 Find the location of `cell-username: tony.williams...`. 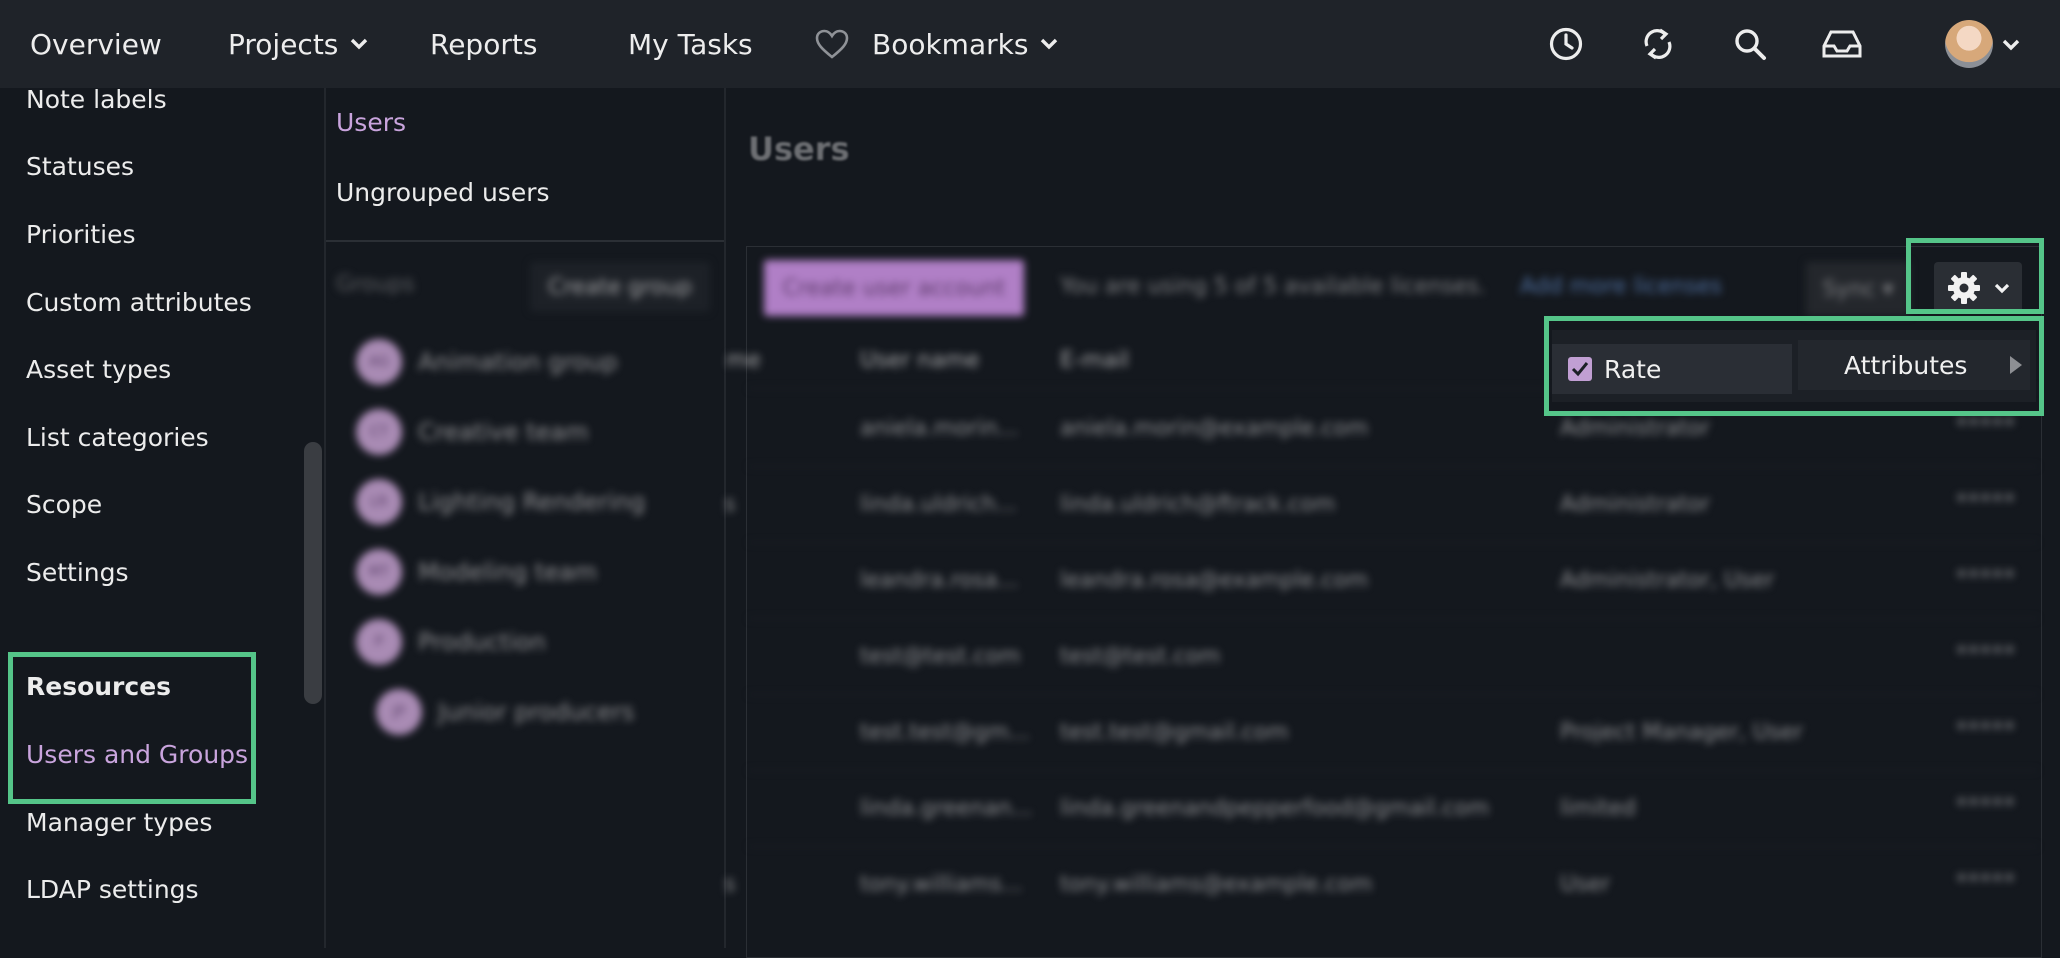

cell-username: tony.williams... is located at coordinates (941, 884).